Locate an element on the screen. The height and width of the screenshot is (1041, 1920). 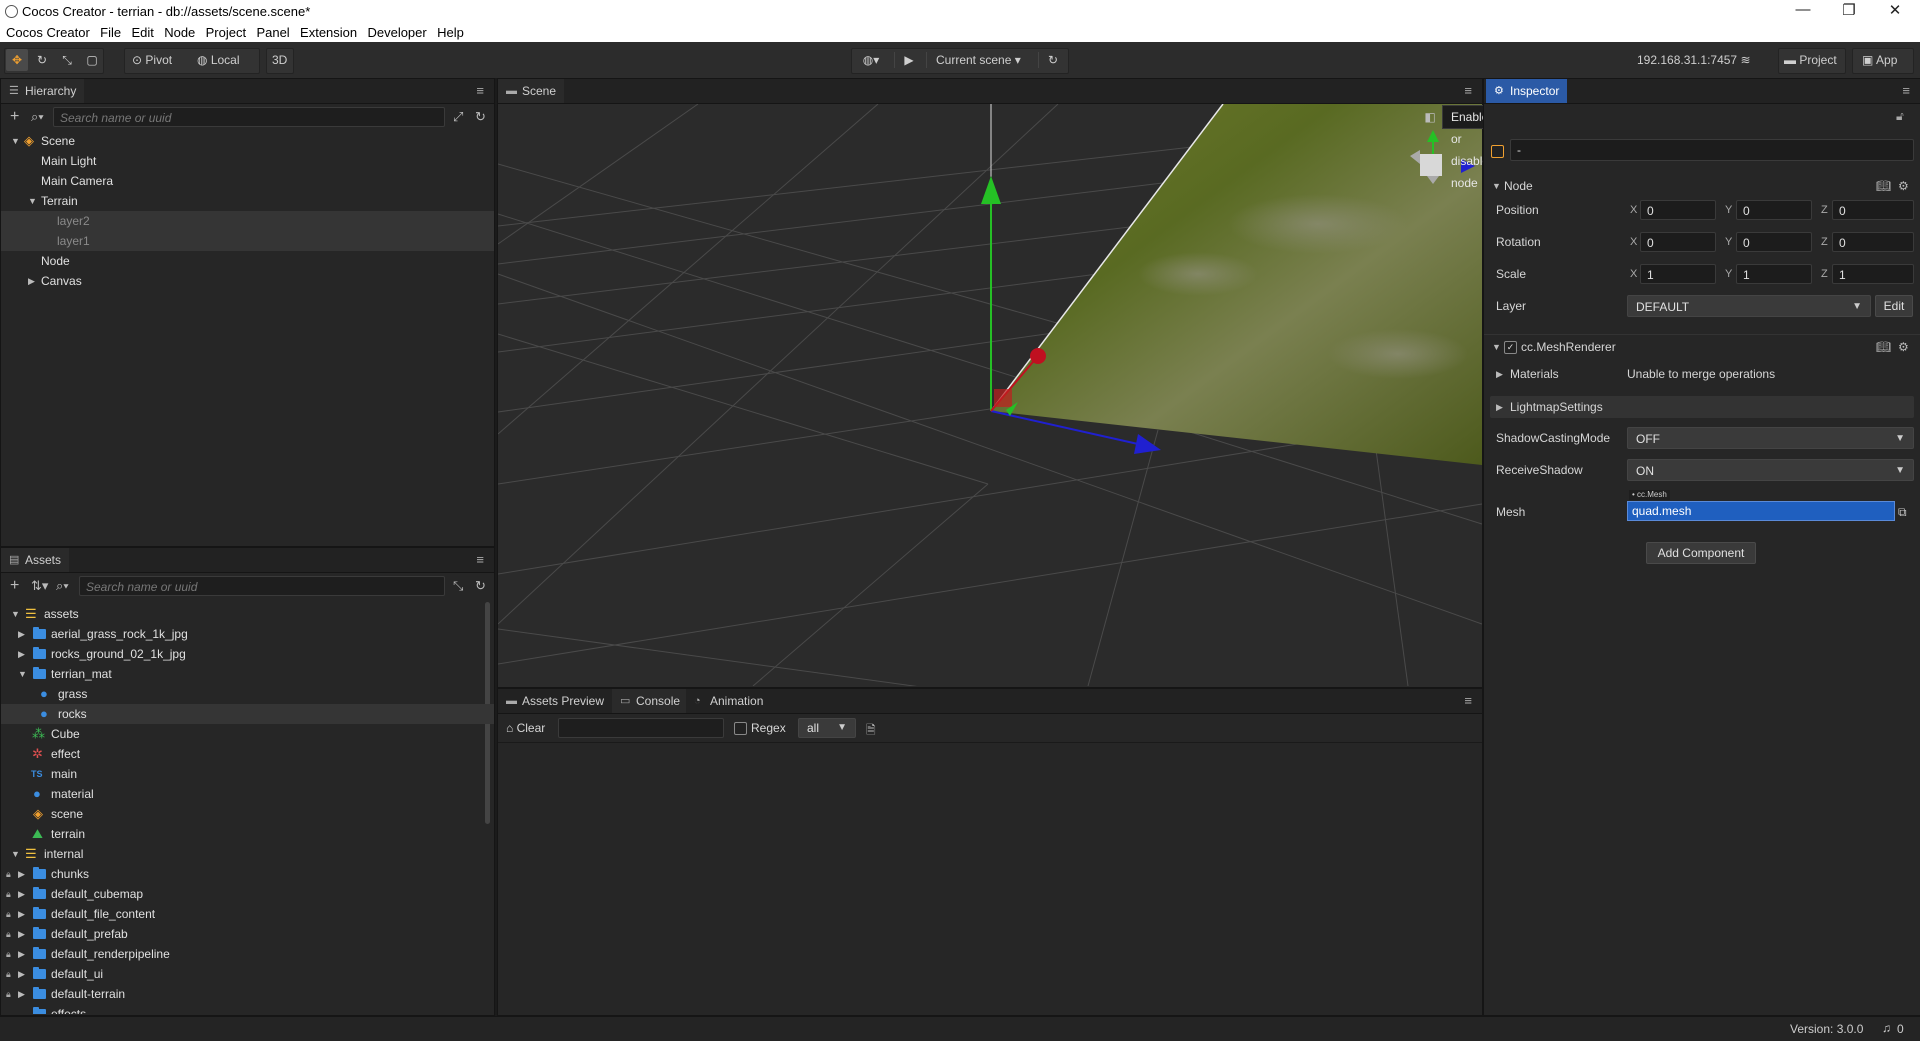
menu-panel: Panel is located at coordinates (272, 32).